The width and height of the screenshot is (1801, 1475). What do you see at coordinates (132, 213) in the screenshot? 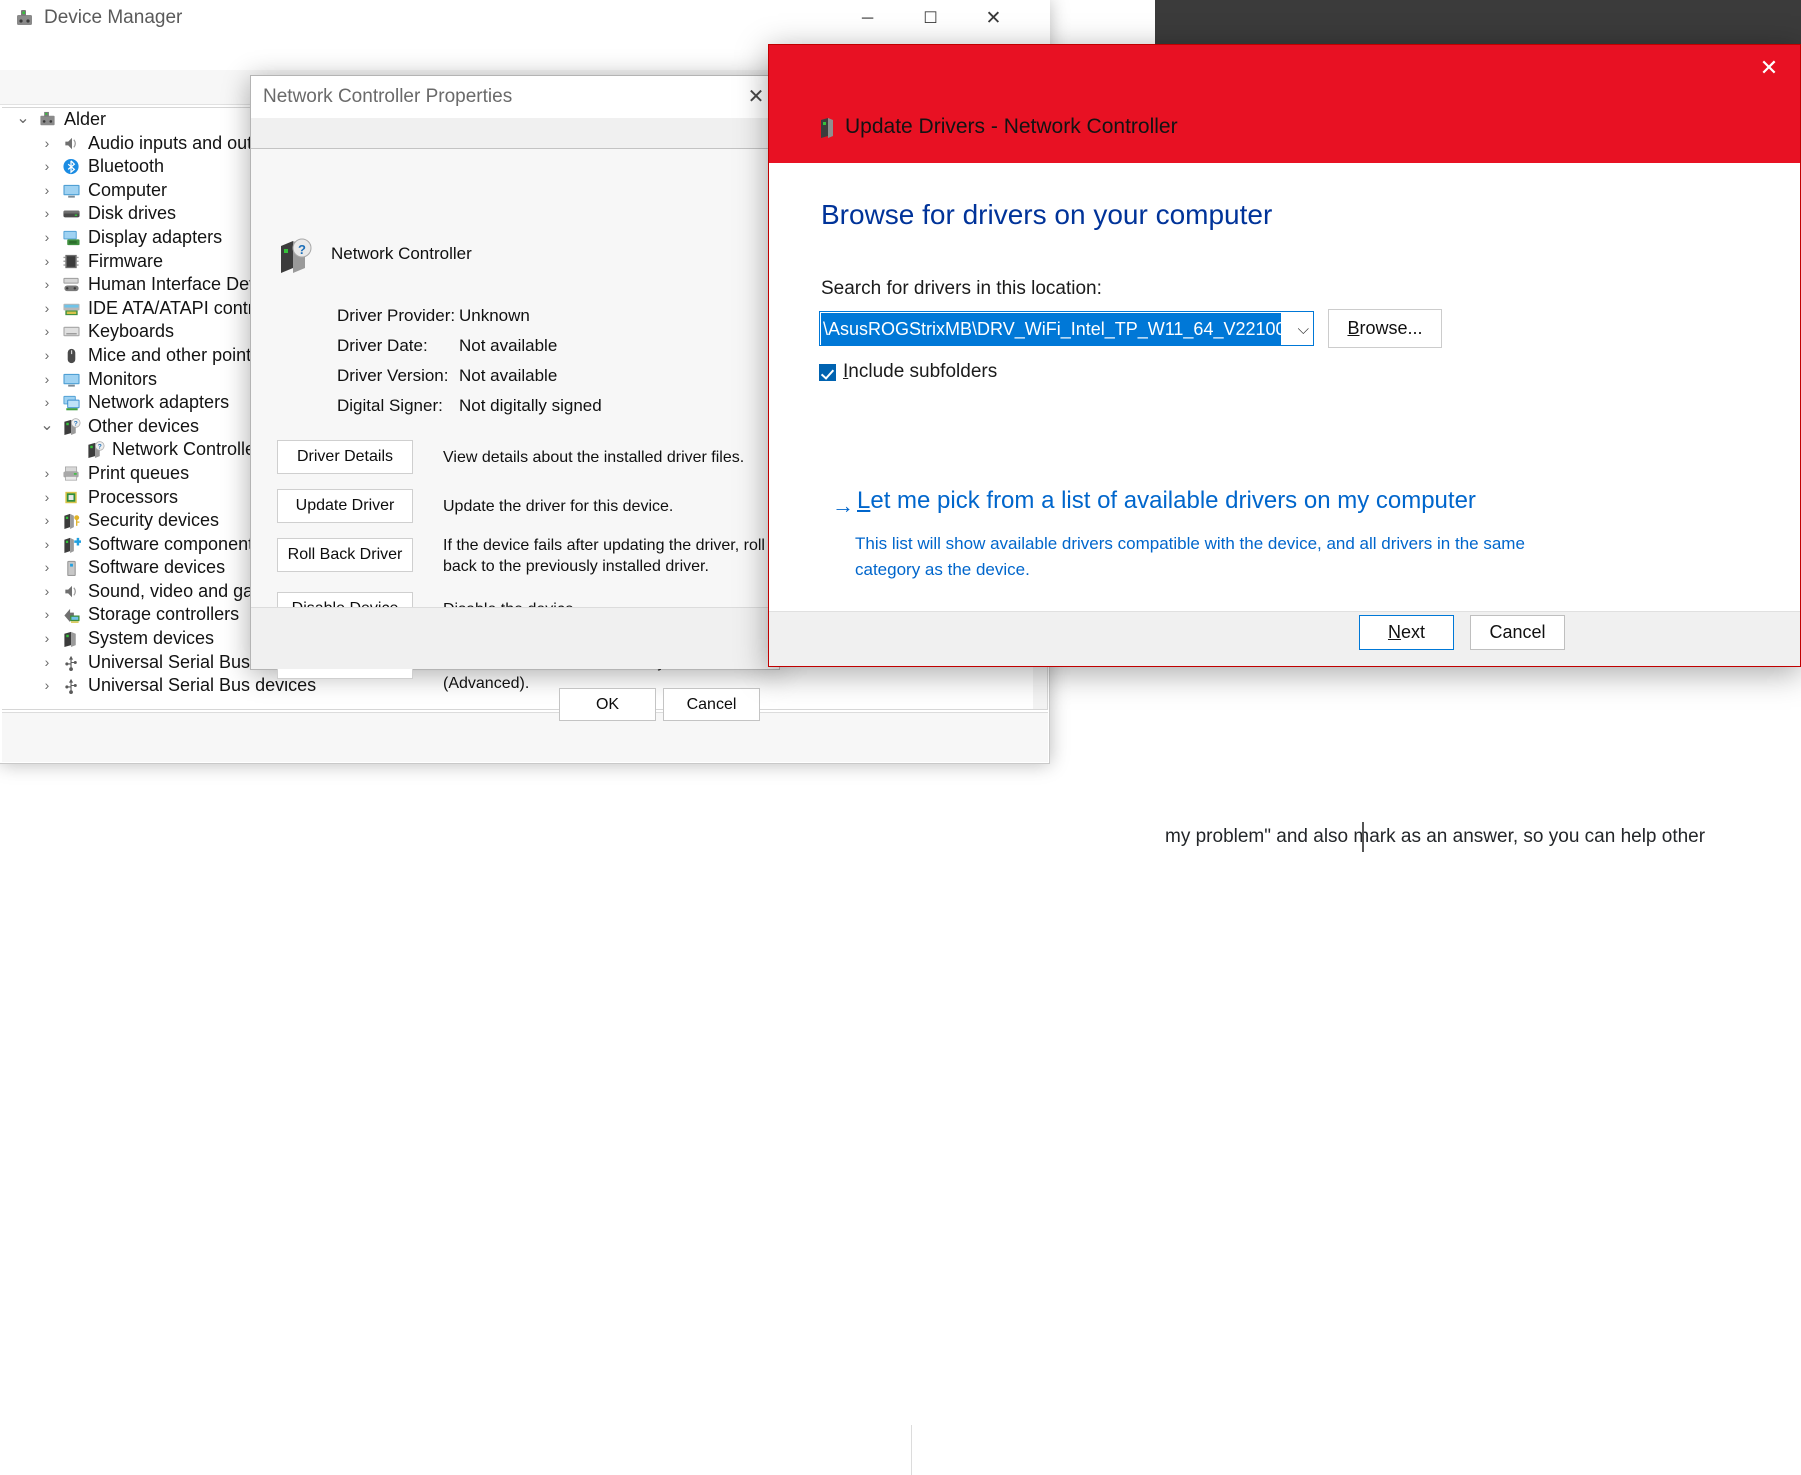
I see `tree-item-label: Disk drives` at bounding box center [132, 213].